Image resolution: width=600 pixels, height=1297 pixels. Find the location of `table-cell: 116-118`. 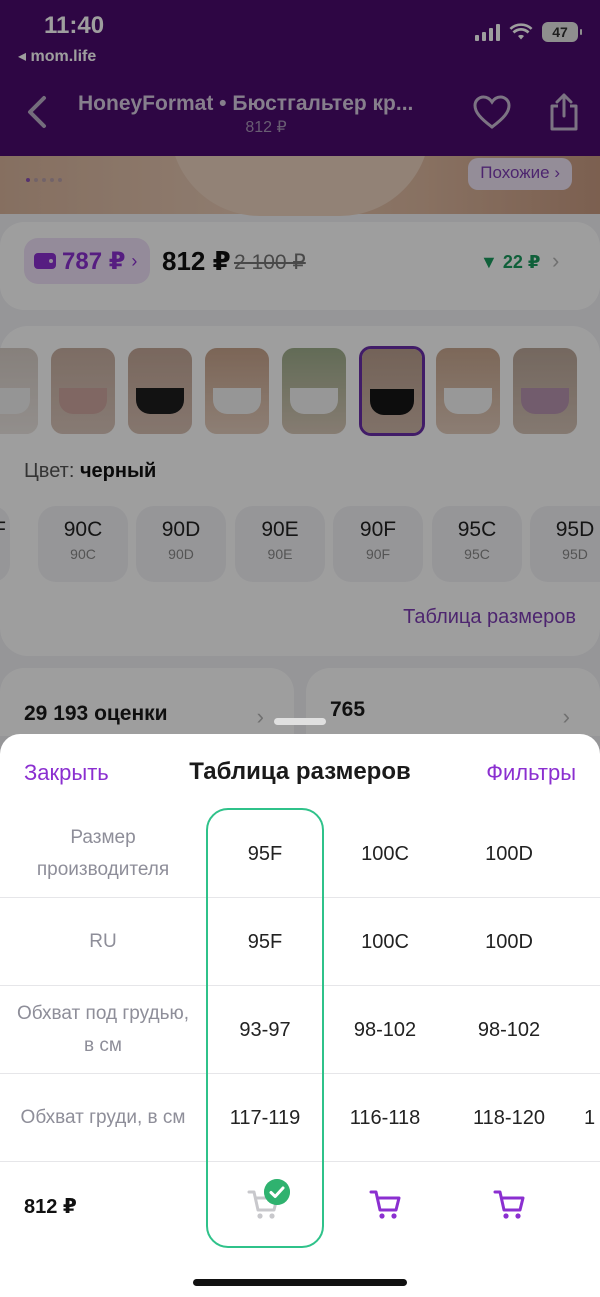

table-cell: 116-118 is located at coordinates (385, 1118).